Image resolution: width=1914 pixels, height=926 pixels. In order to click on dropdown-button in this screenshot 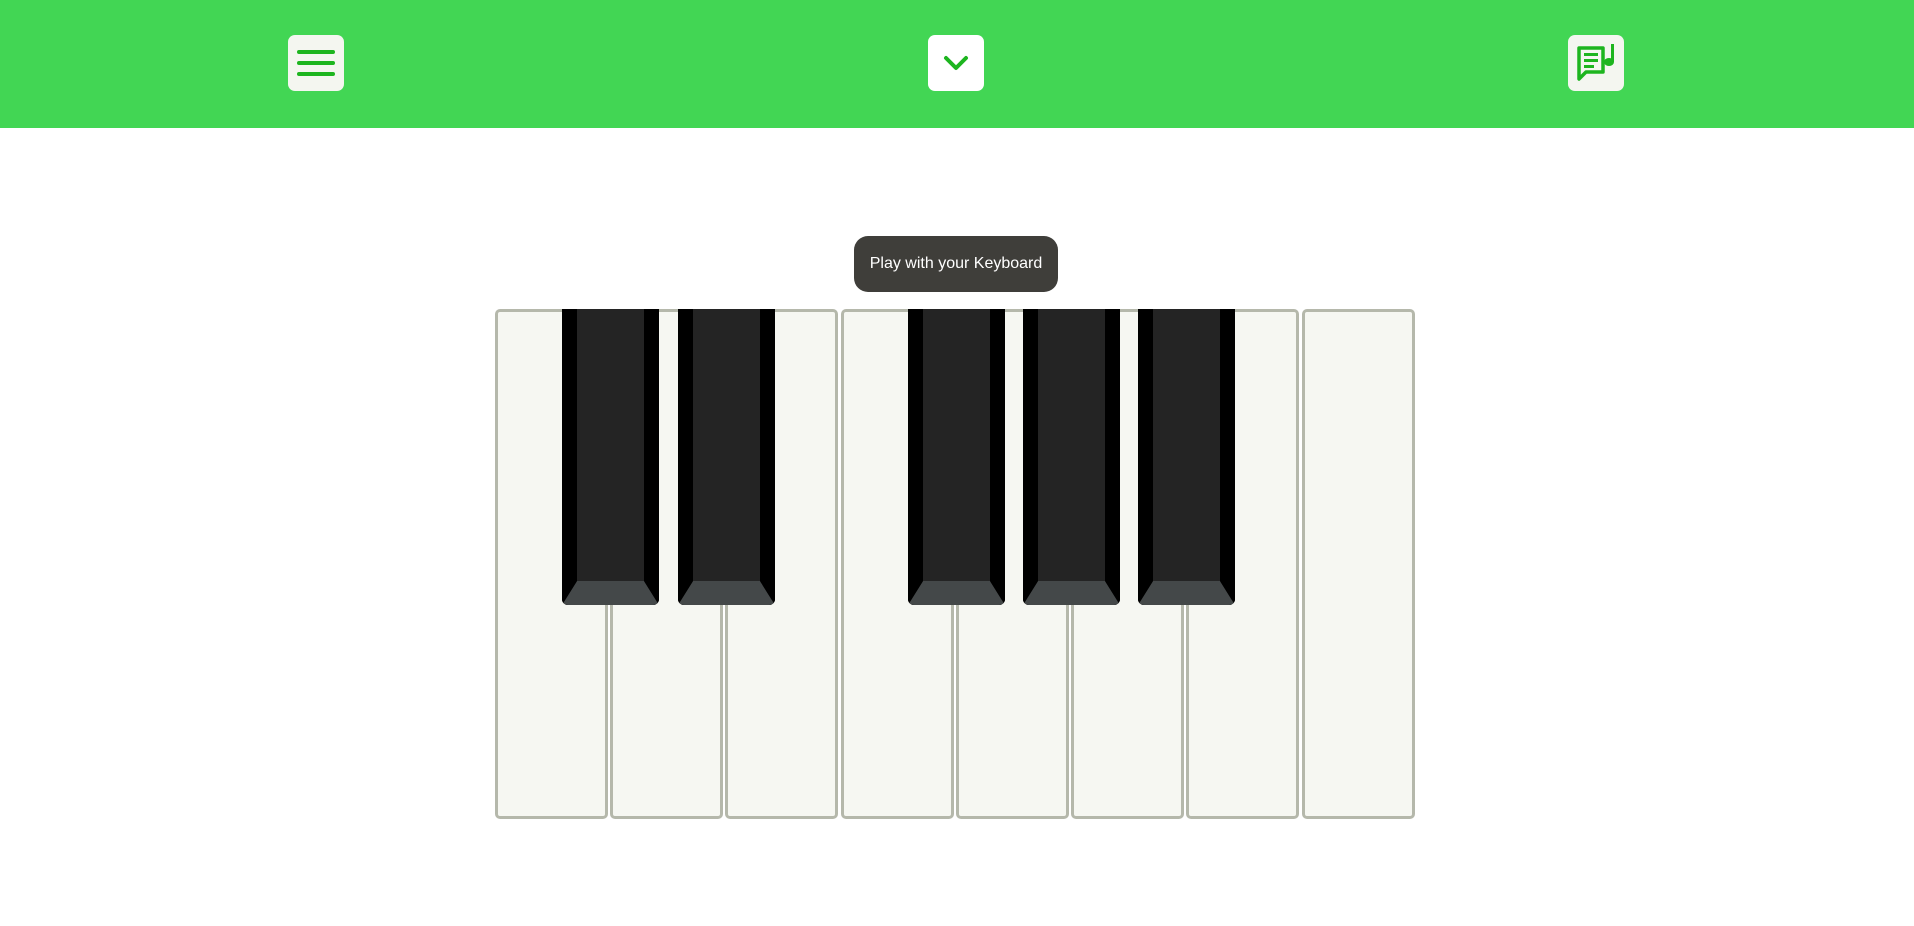, I will do `click(956, 63)`.